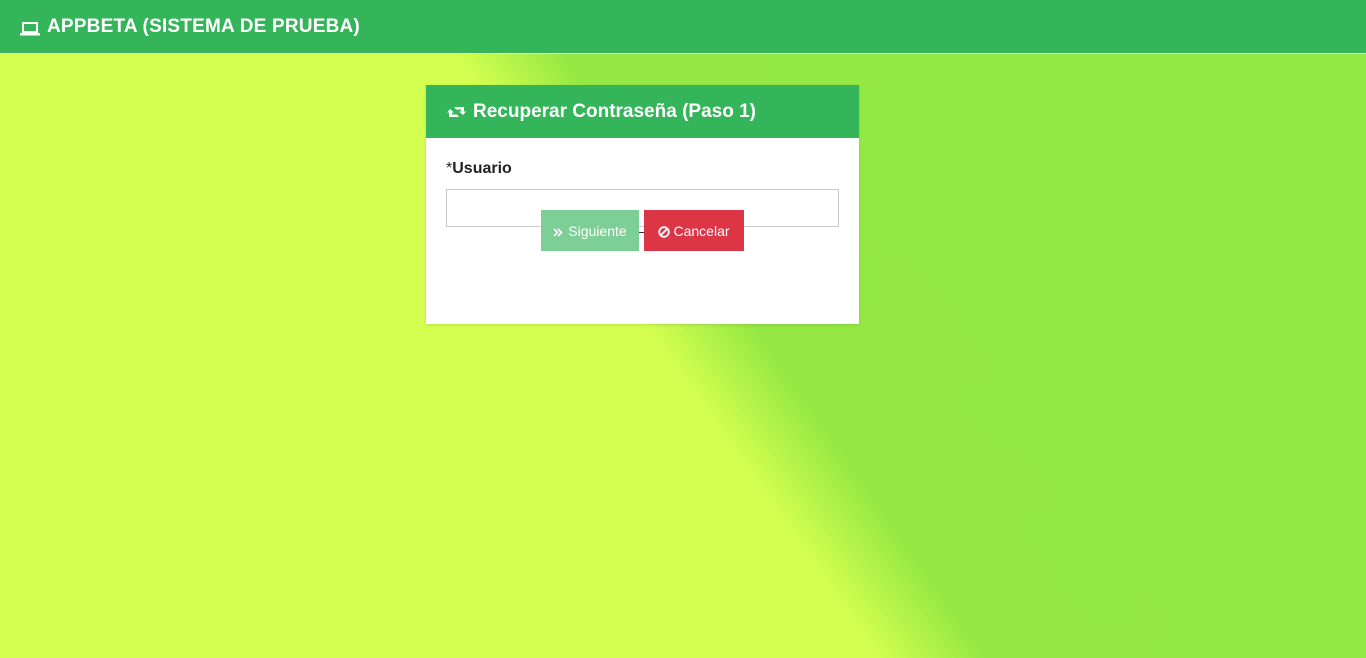 This screenshot has height=658, width=1366. I want to click on brand-label: APPBETA (SISTEMA DE PRUEBA), so click(203, 26).